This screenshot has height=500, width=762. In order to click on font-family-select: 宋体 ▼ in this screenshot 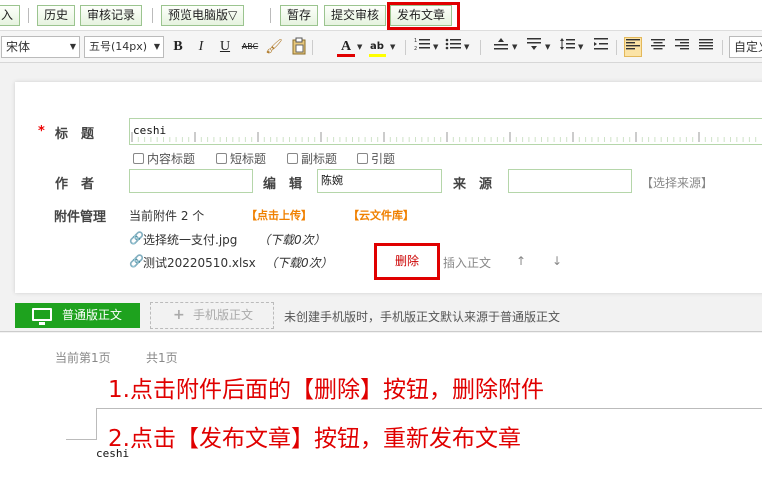, I will do `click(40, 47)`.